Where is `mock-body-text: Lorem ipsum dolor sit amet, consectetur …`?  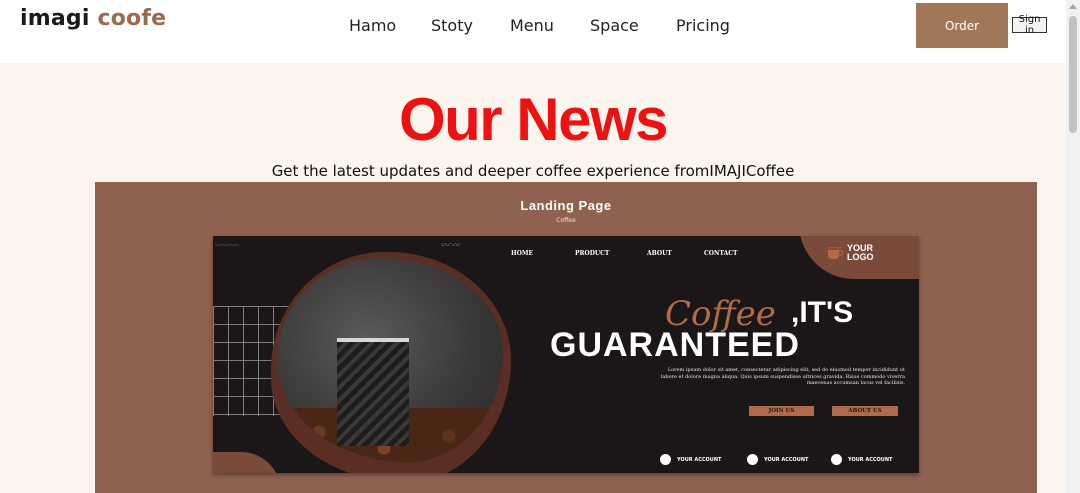
mock-body-text: Lorem ipsum dolor sit amet, consectetur … is located at coordinates (782, 376).